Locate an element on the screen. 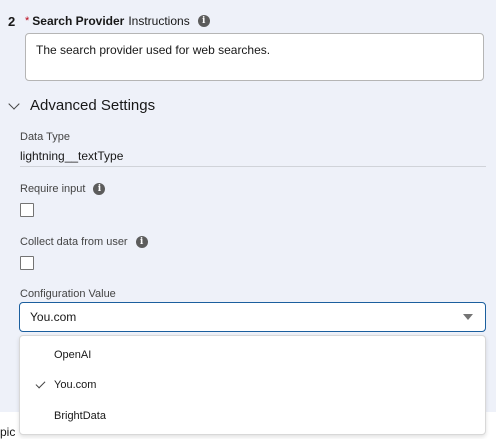 This screenshot has height=439, width=496. required-asterisk: * is located at coordinates (27, 21).